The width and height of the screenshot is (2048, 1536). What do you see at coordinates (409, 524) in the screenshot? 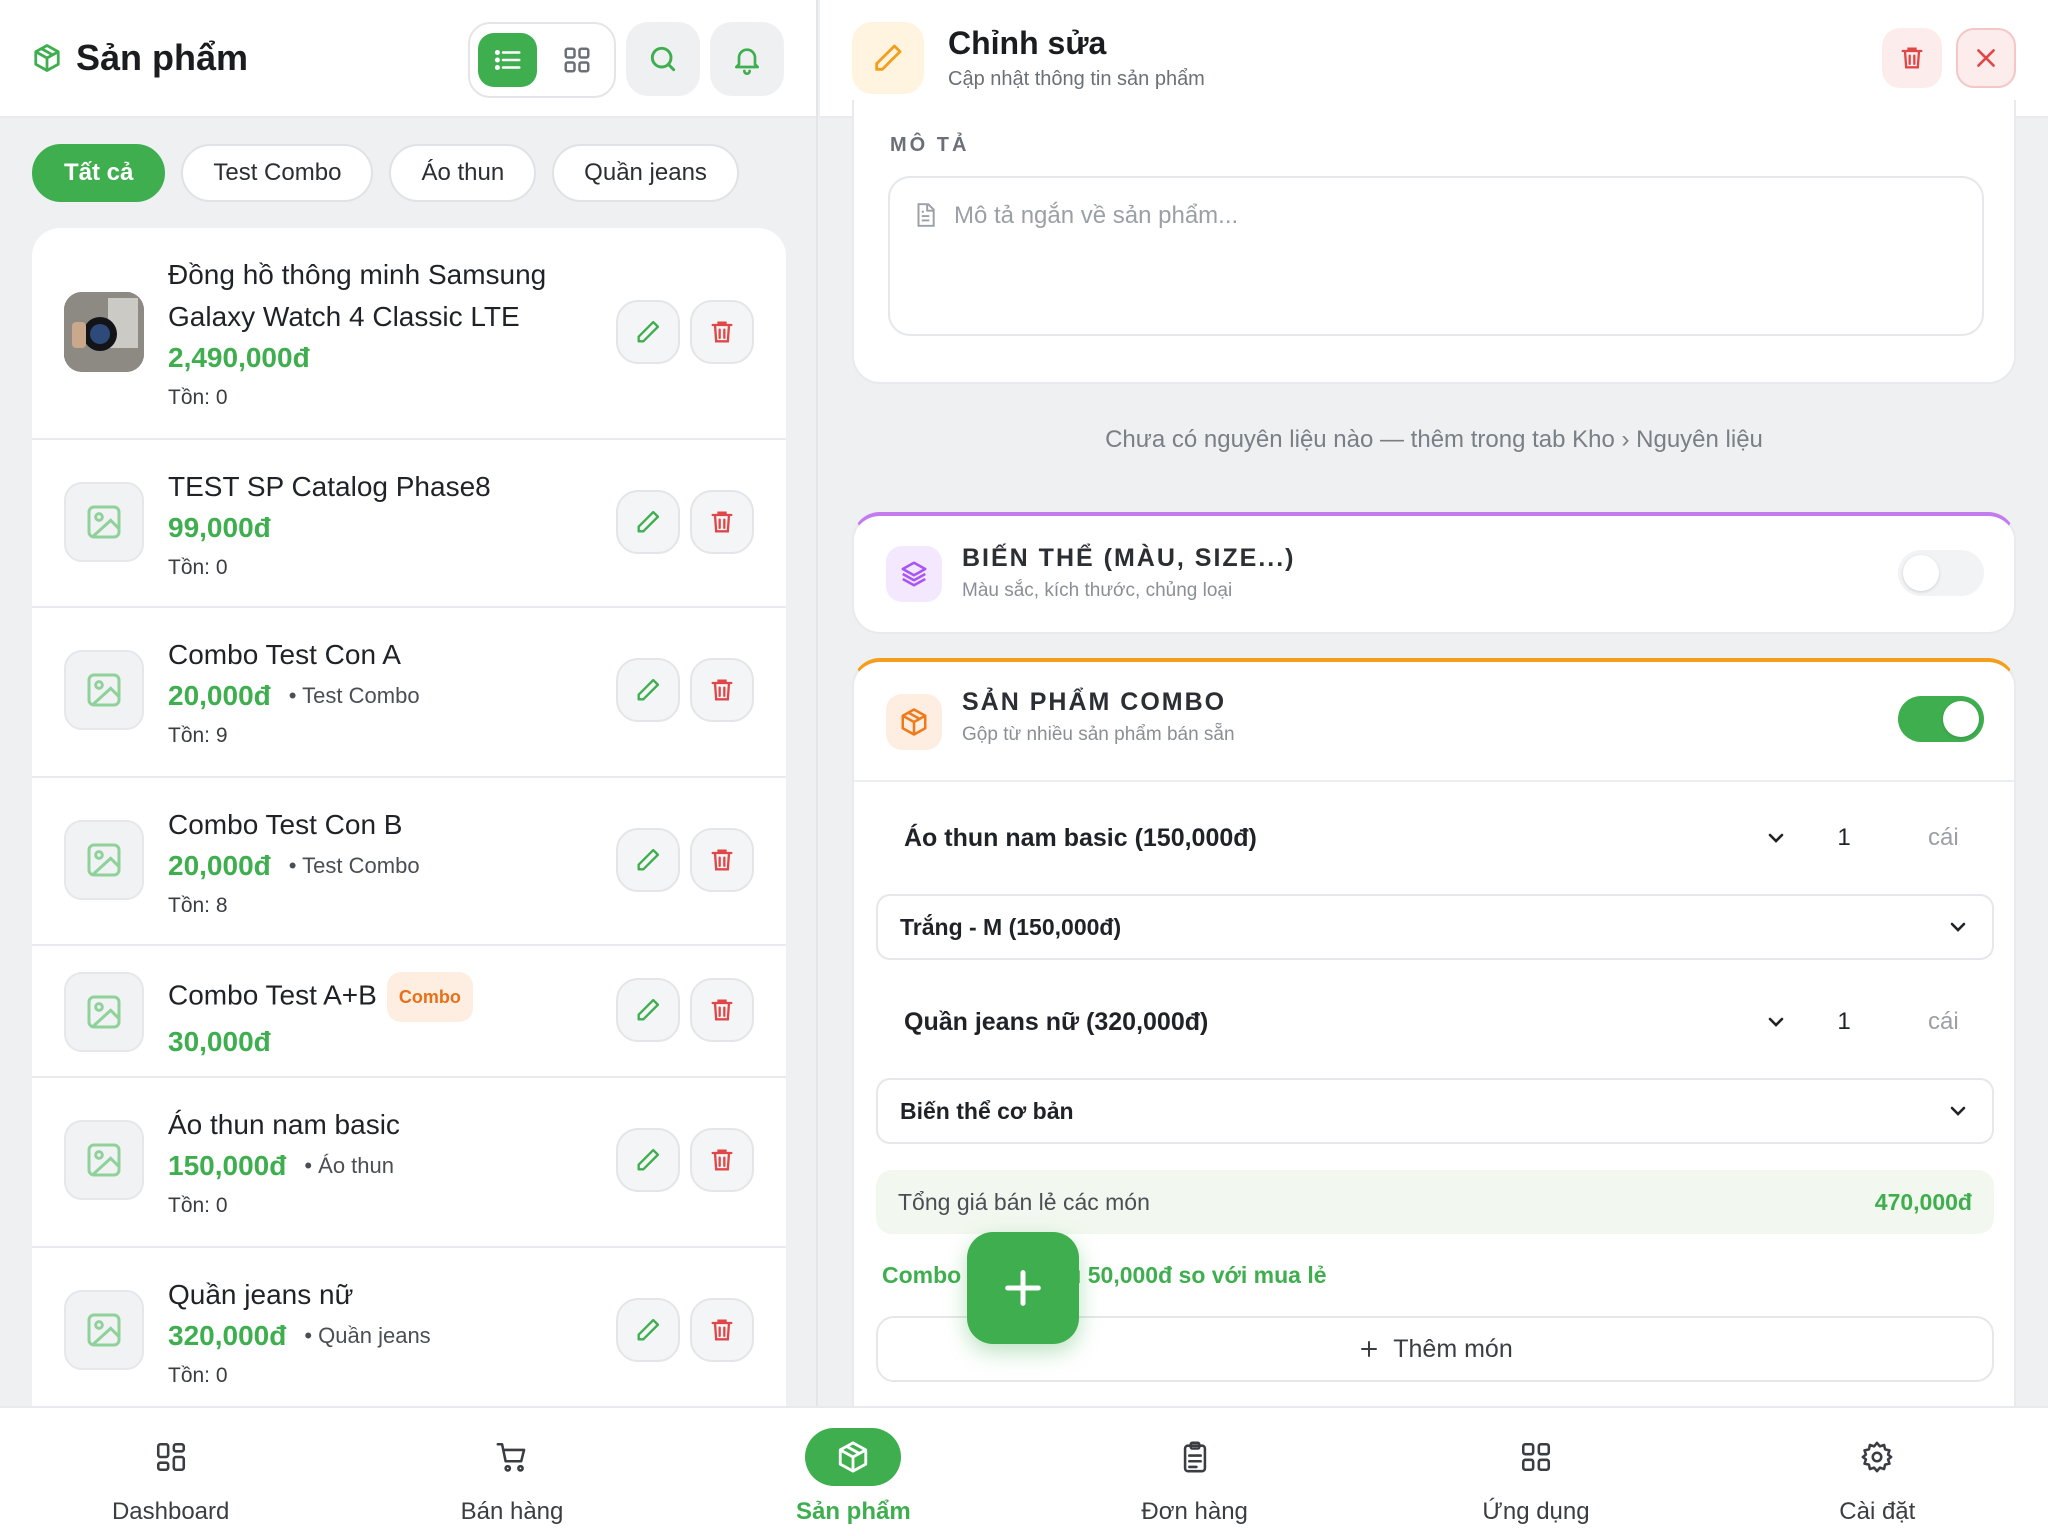
I see `product-item: TEST SP Catalog Phase8 99,000đ Tồn: 0` at bounding box center [409, 524].